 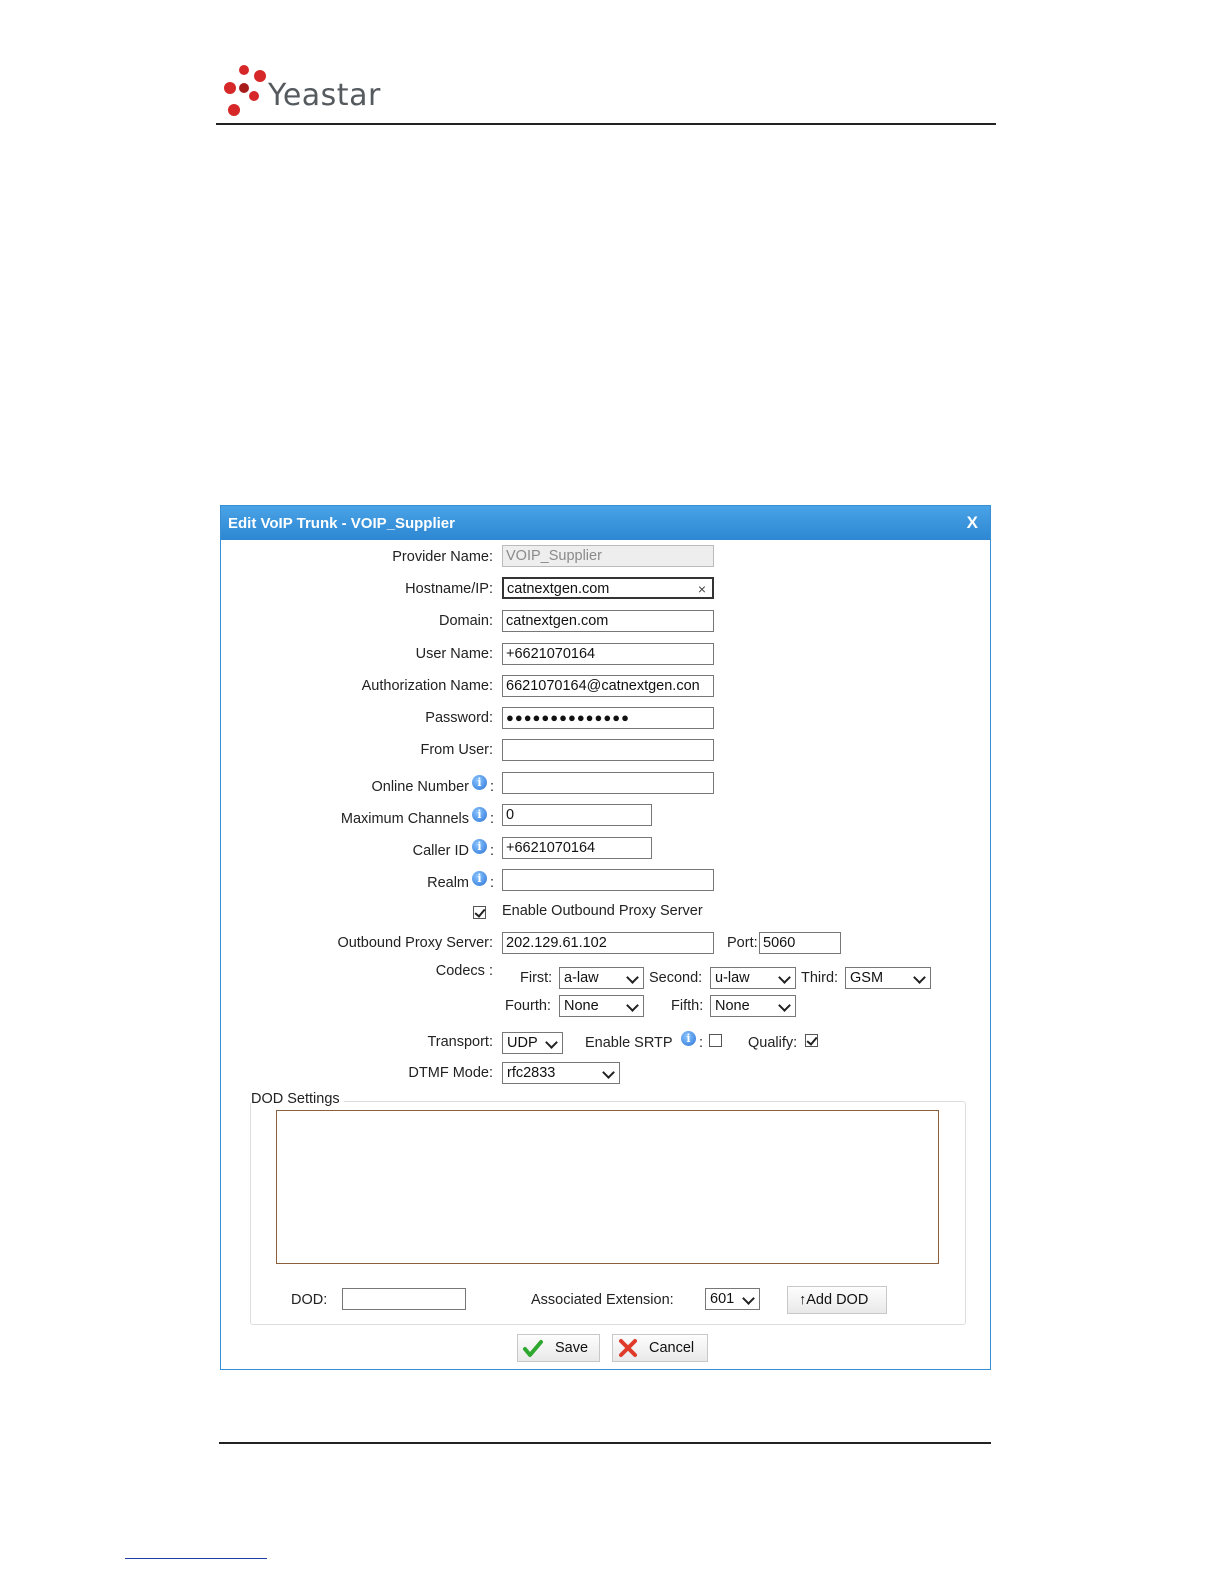 I want to click on online-number-label: Online Number, so click(x=420, y=787).